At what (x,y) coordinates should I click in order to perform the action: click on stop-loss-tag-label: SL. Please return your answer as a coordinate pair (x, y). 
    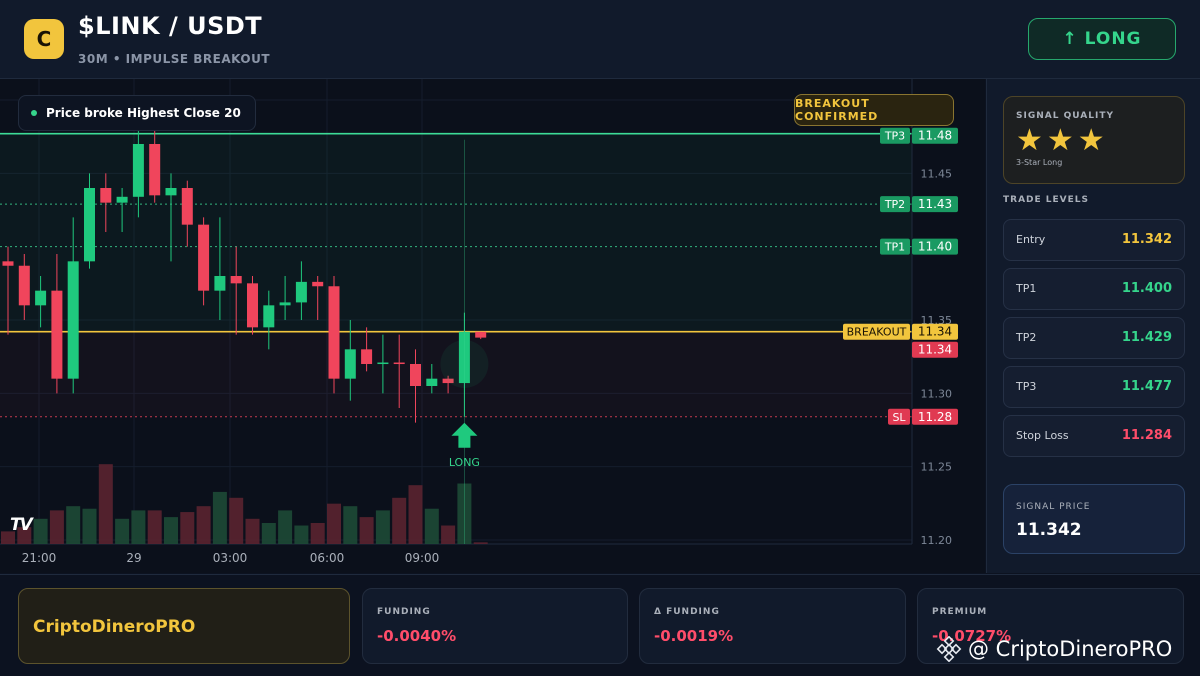
    Looking at the image, I should click on (899, 417).